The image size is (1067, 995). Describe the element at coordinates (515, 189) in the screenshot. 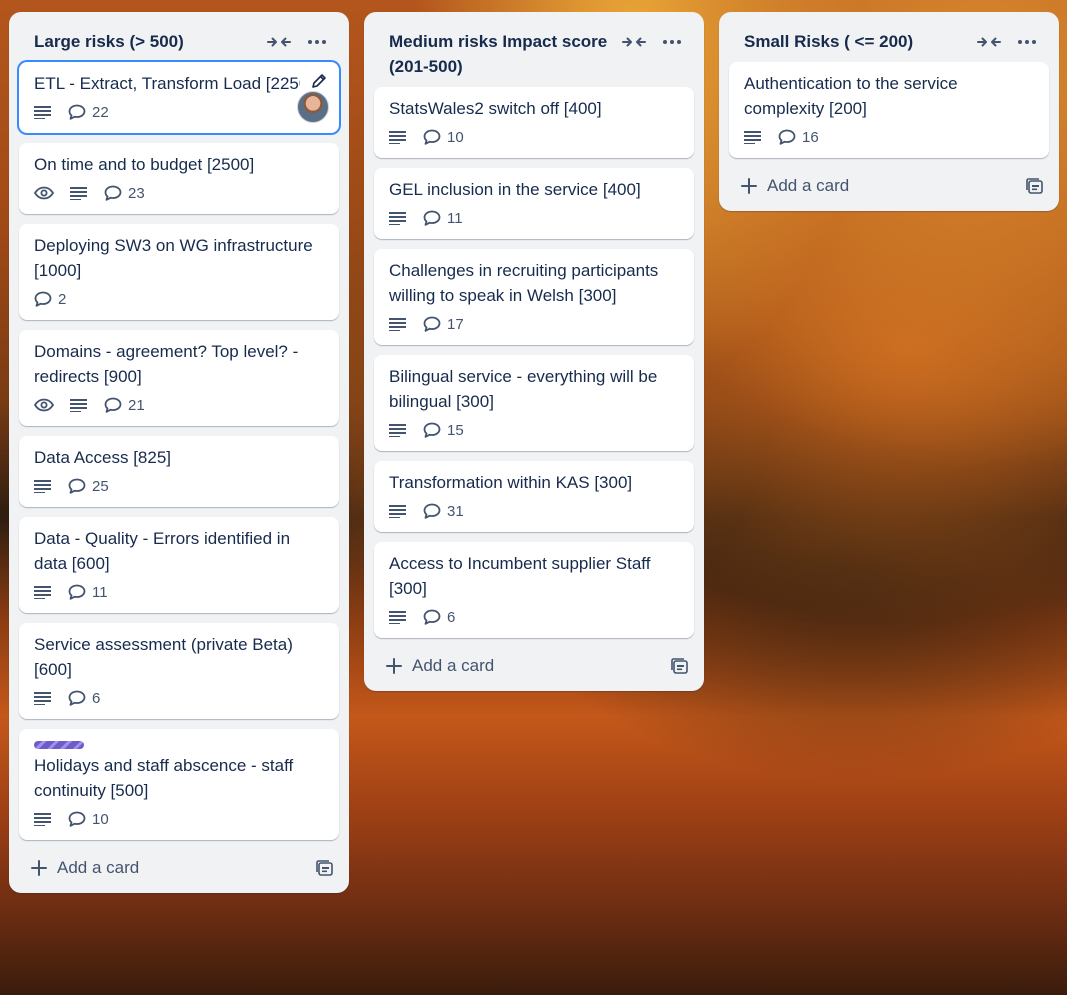

I see `card-title: GEL inclusion in the service [400]` at that location.